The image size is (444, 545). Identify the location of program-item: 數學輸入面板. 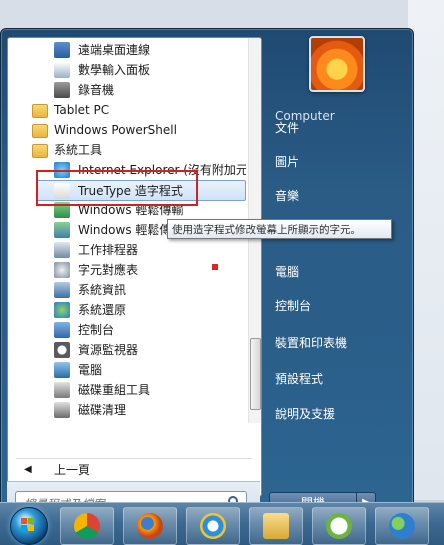
(127, 70).